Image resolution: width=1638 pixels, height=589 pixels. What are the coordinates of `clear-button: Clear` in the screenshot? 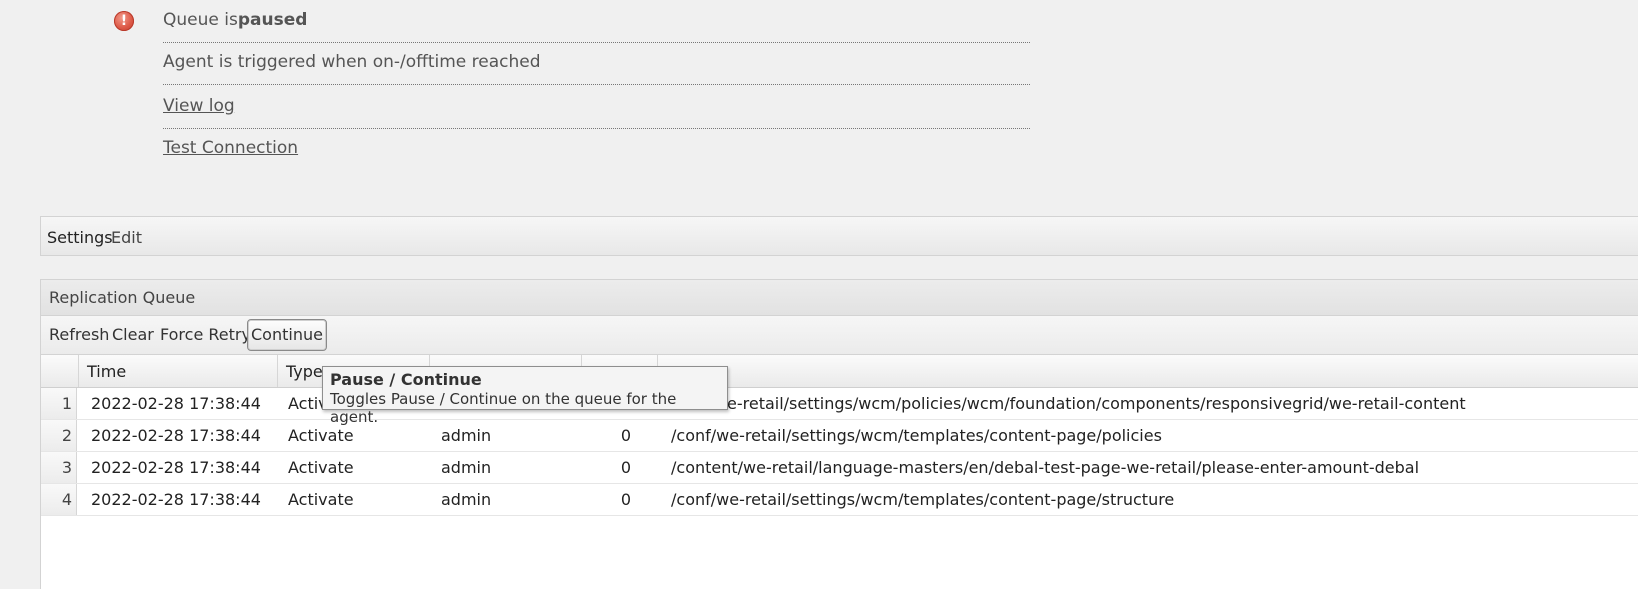 It's located at (133, 335).